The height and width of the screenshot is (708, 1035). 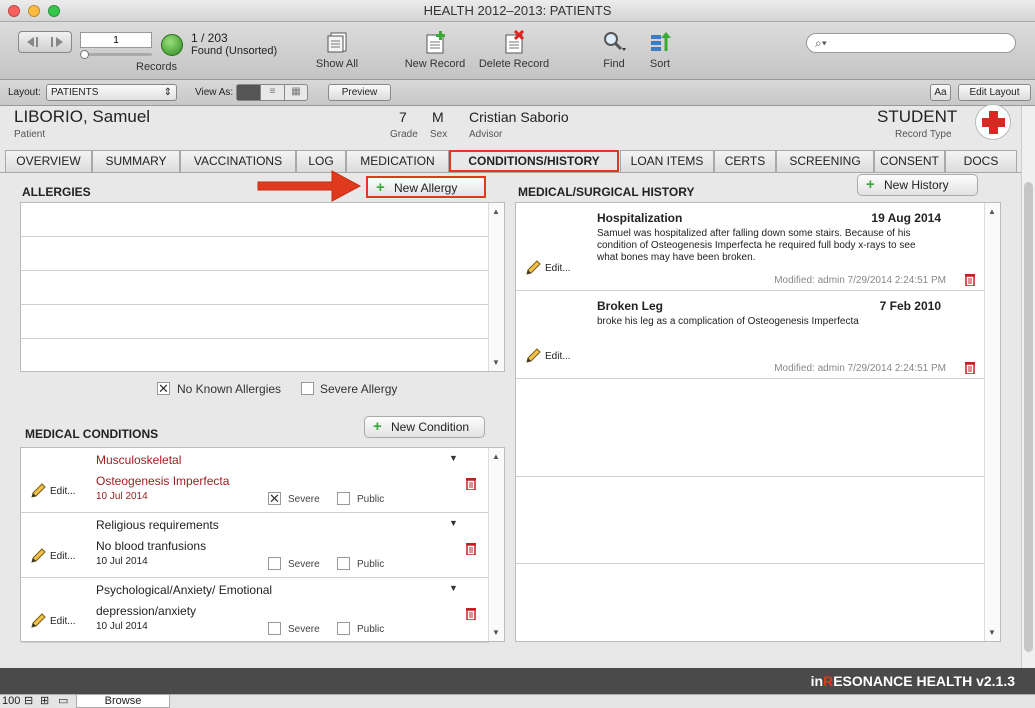 I want to click on view-as-label: View As:, so click(x=214, y=92).